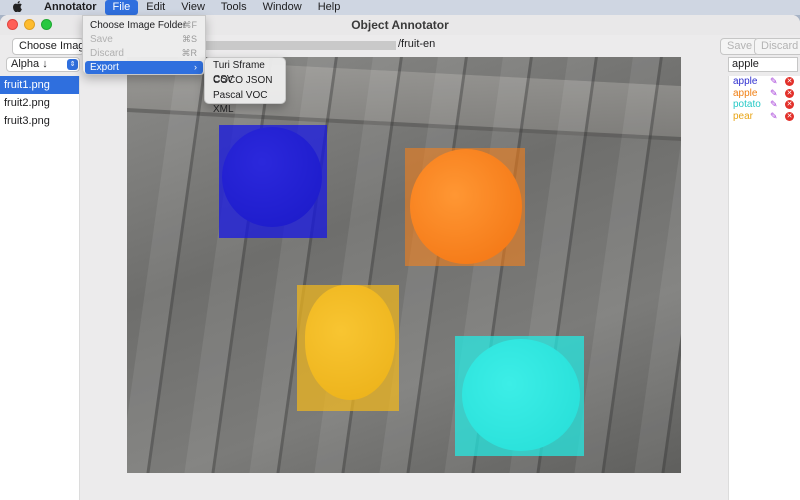 The image size is (800, 500). What do you see at coordinates (138, 25) in the screenshot?
I see `menu-item-label: Choose Image Folder` at bounding box center [138, 25].